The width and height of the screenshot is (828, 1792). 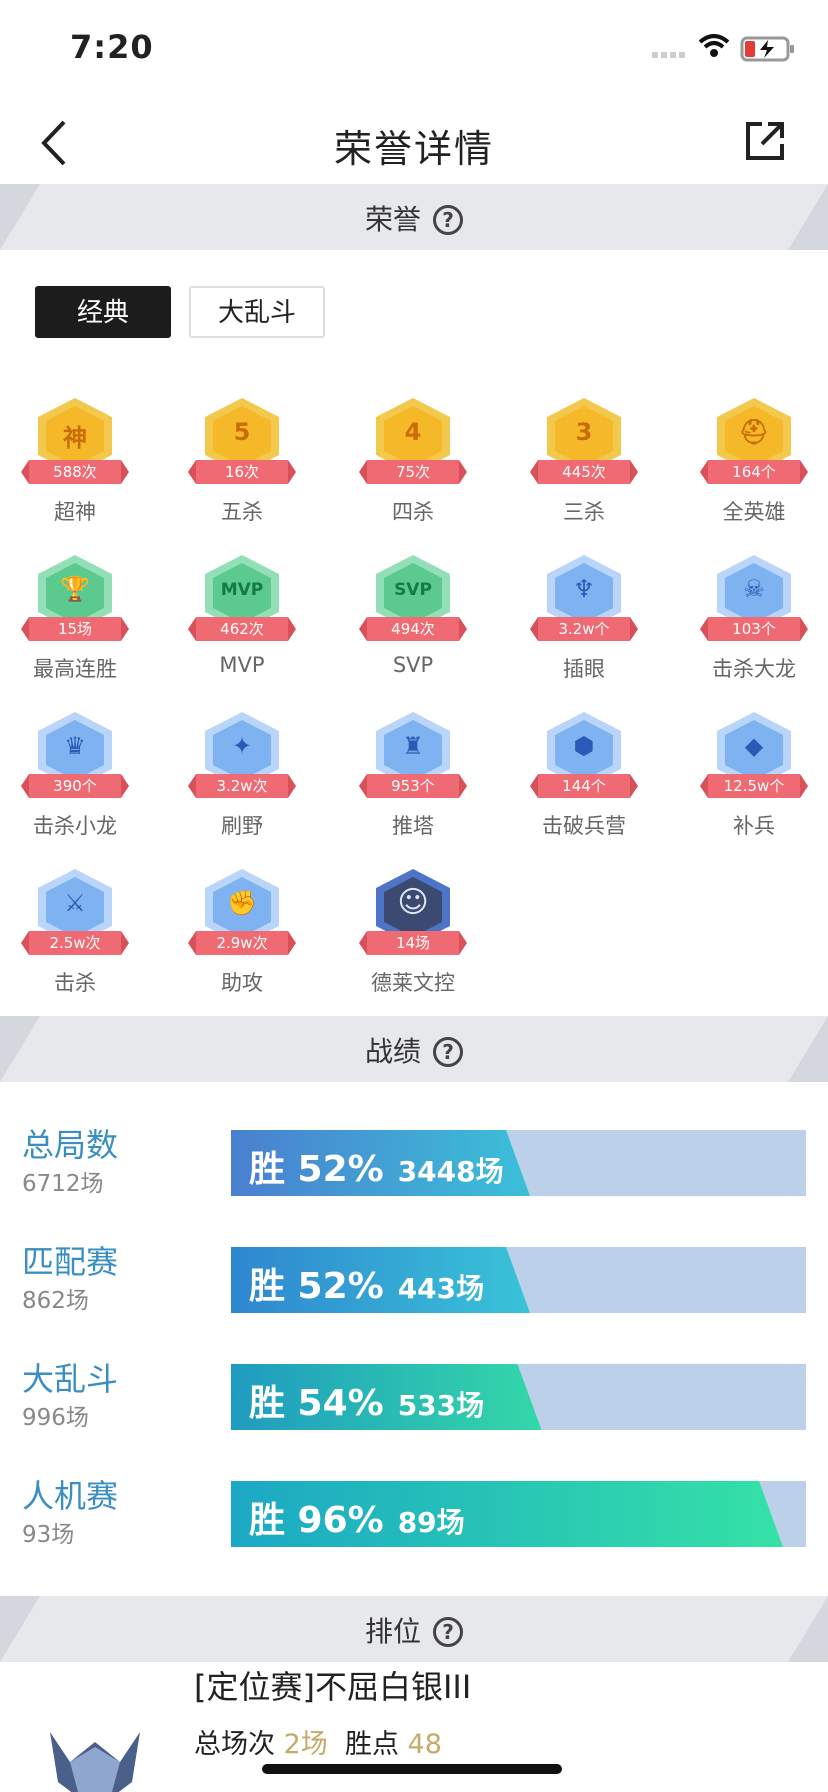 What do you see at coordinates (234, 1744) in the screenshot?
I see `rank-total-label: 总场次` at bounding box center [234, 1744].